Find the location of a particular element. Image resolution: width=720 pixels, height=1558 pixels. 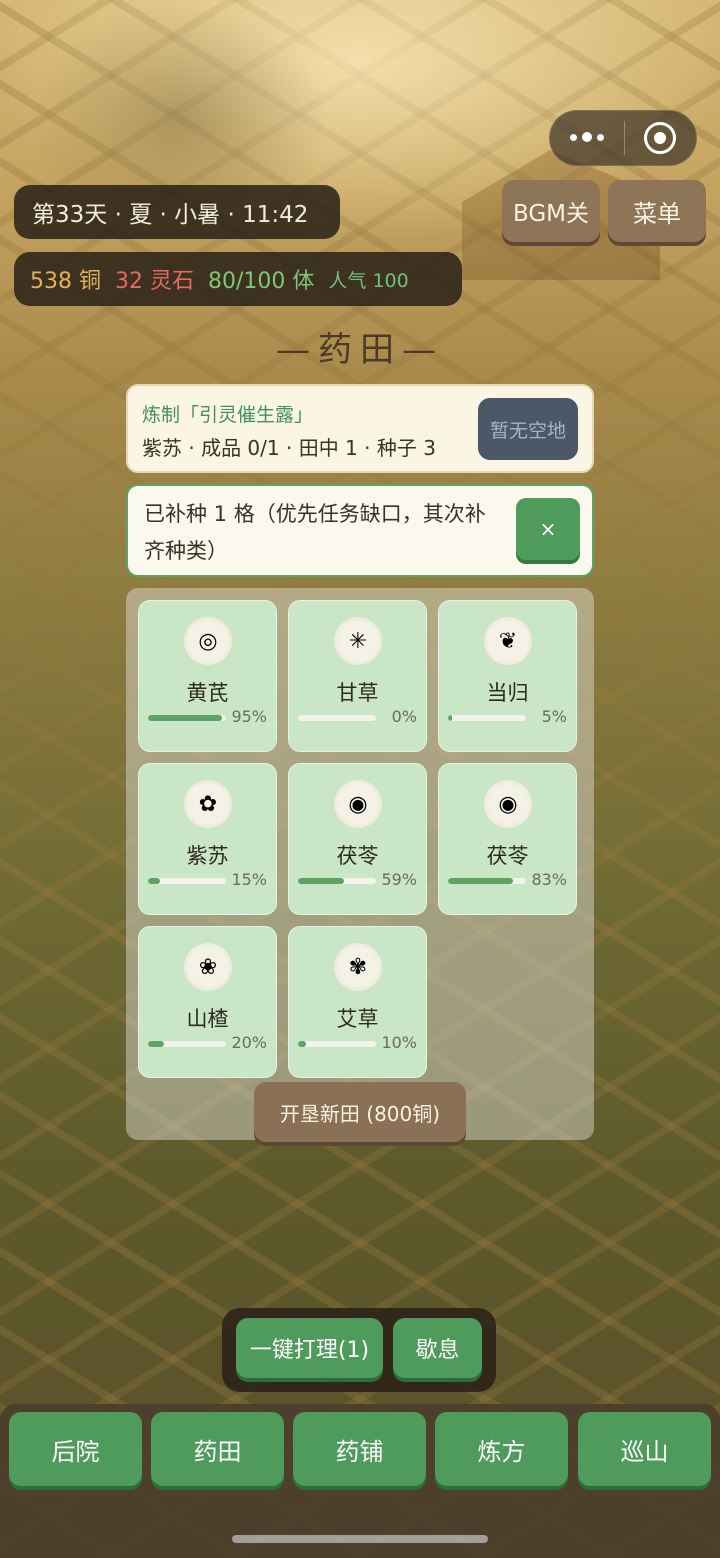

herb-plot: ◉ 茯苓 83% is located at coordinates (507, 839).